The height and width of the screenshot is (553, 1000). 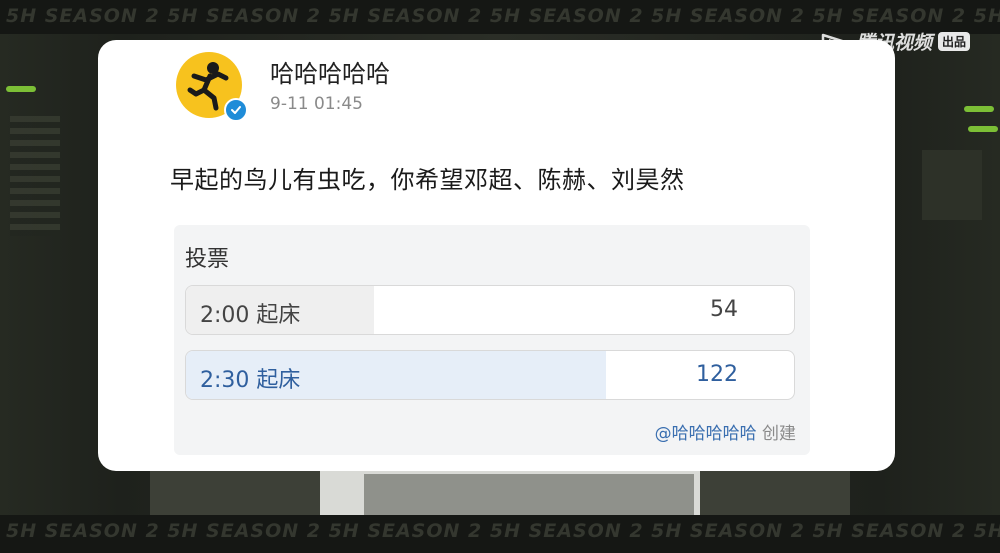 I want to click on poll-creator-link: @哈哈哈哈哈, so click(x=706, y=434).